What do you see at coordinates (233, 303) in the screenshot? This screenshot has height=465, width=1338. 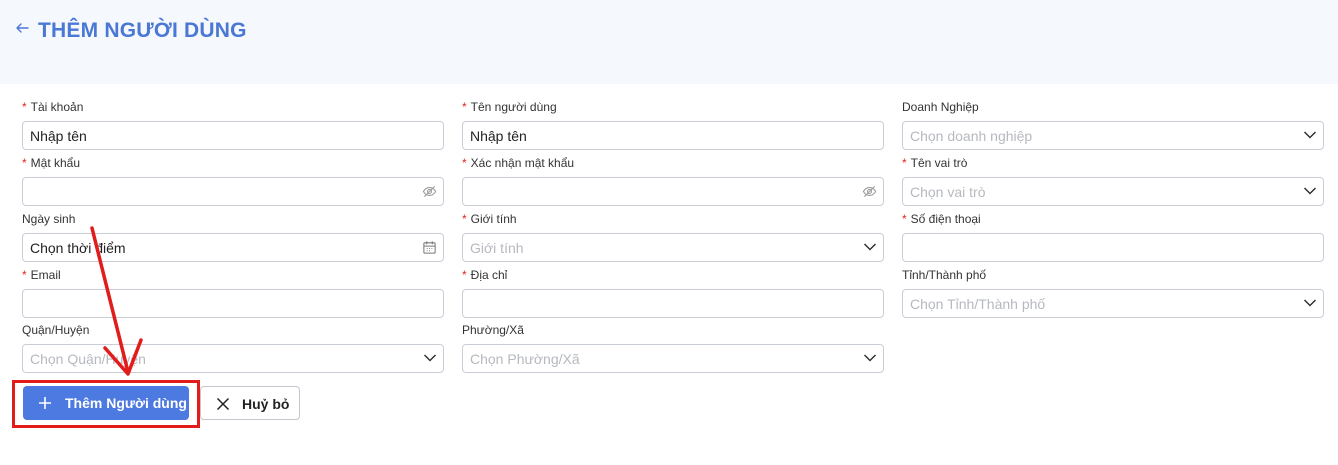 I see `email-input` at bounding box center [233, 303].